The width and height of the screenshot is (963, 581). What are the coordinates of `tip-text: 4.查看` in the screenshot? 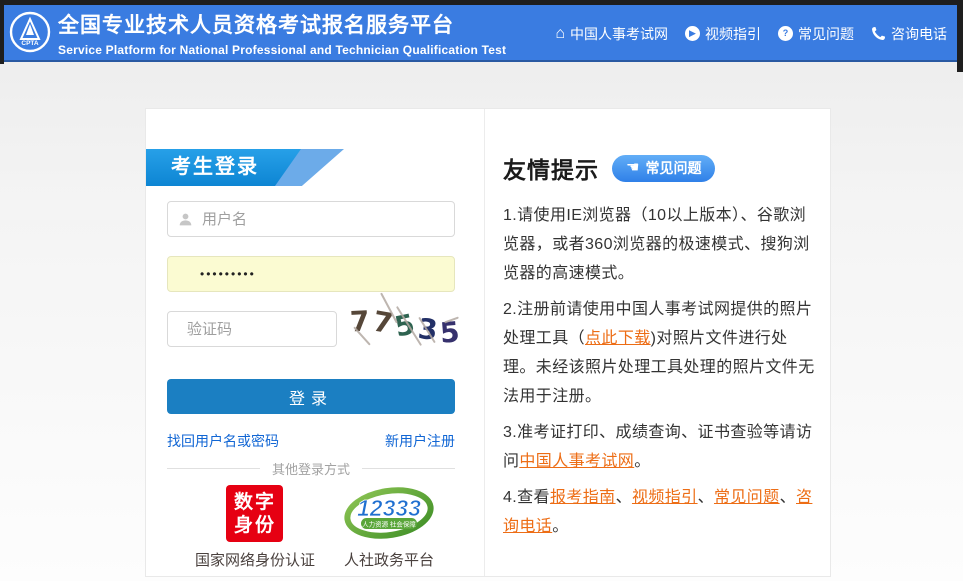 It's located at (526, 497).